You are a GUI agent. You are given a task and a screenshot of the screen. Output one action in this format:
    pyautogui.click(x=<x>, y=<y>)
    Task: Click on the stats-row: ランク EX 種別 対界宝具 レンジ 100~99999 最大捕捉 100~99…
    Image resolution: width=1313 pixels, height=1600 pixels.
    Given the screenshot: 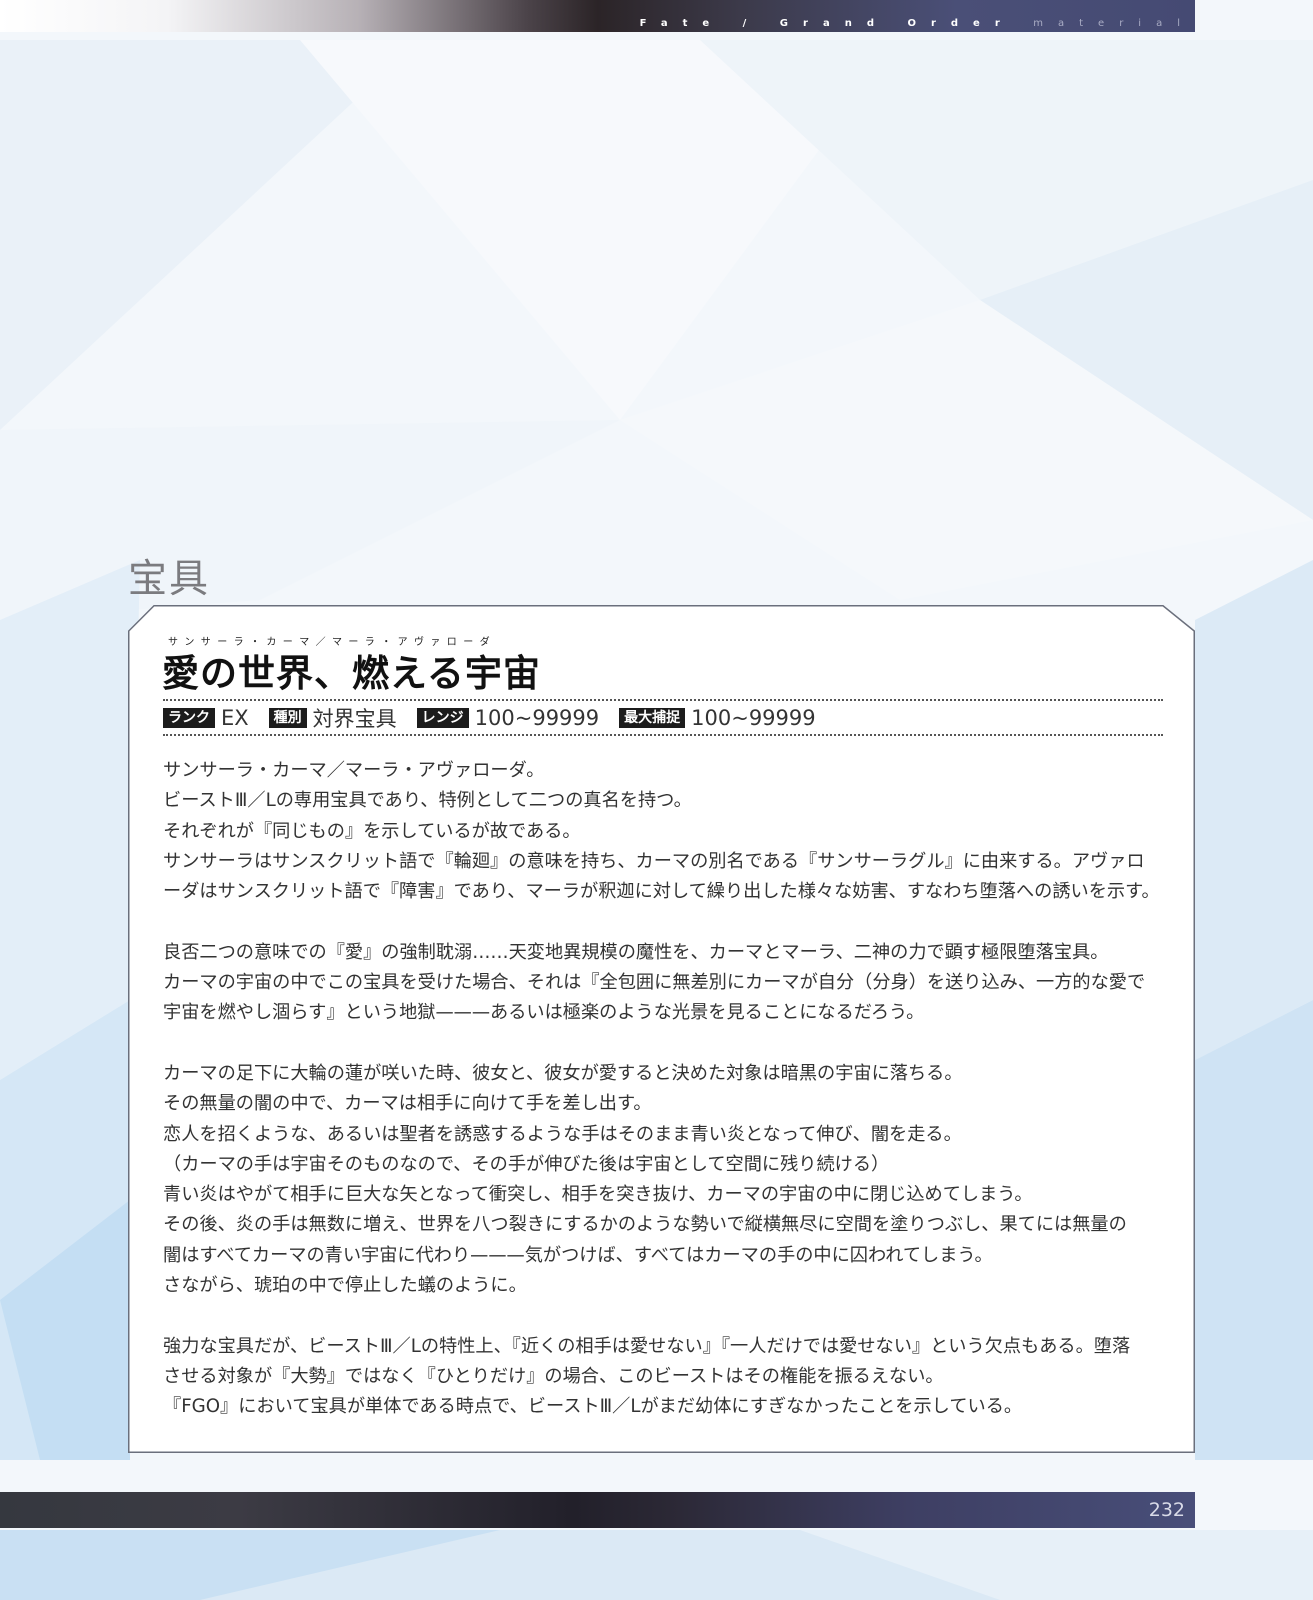 What is the action you would take?
    pyautogui.click(x=499, y=718)
    